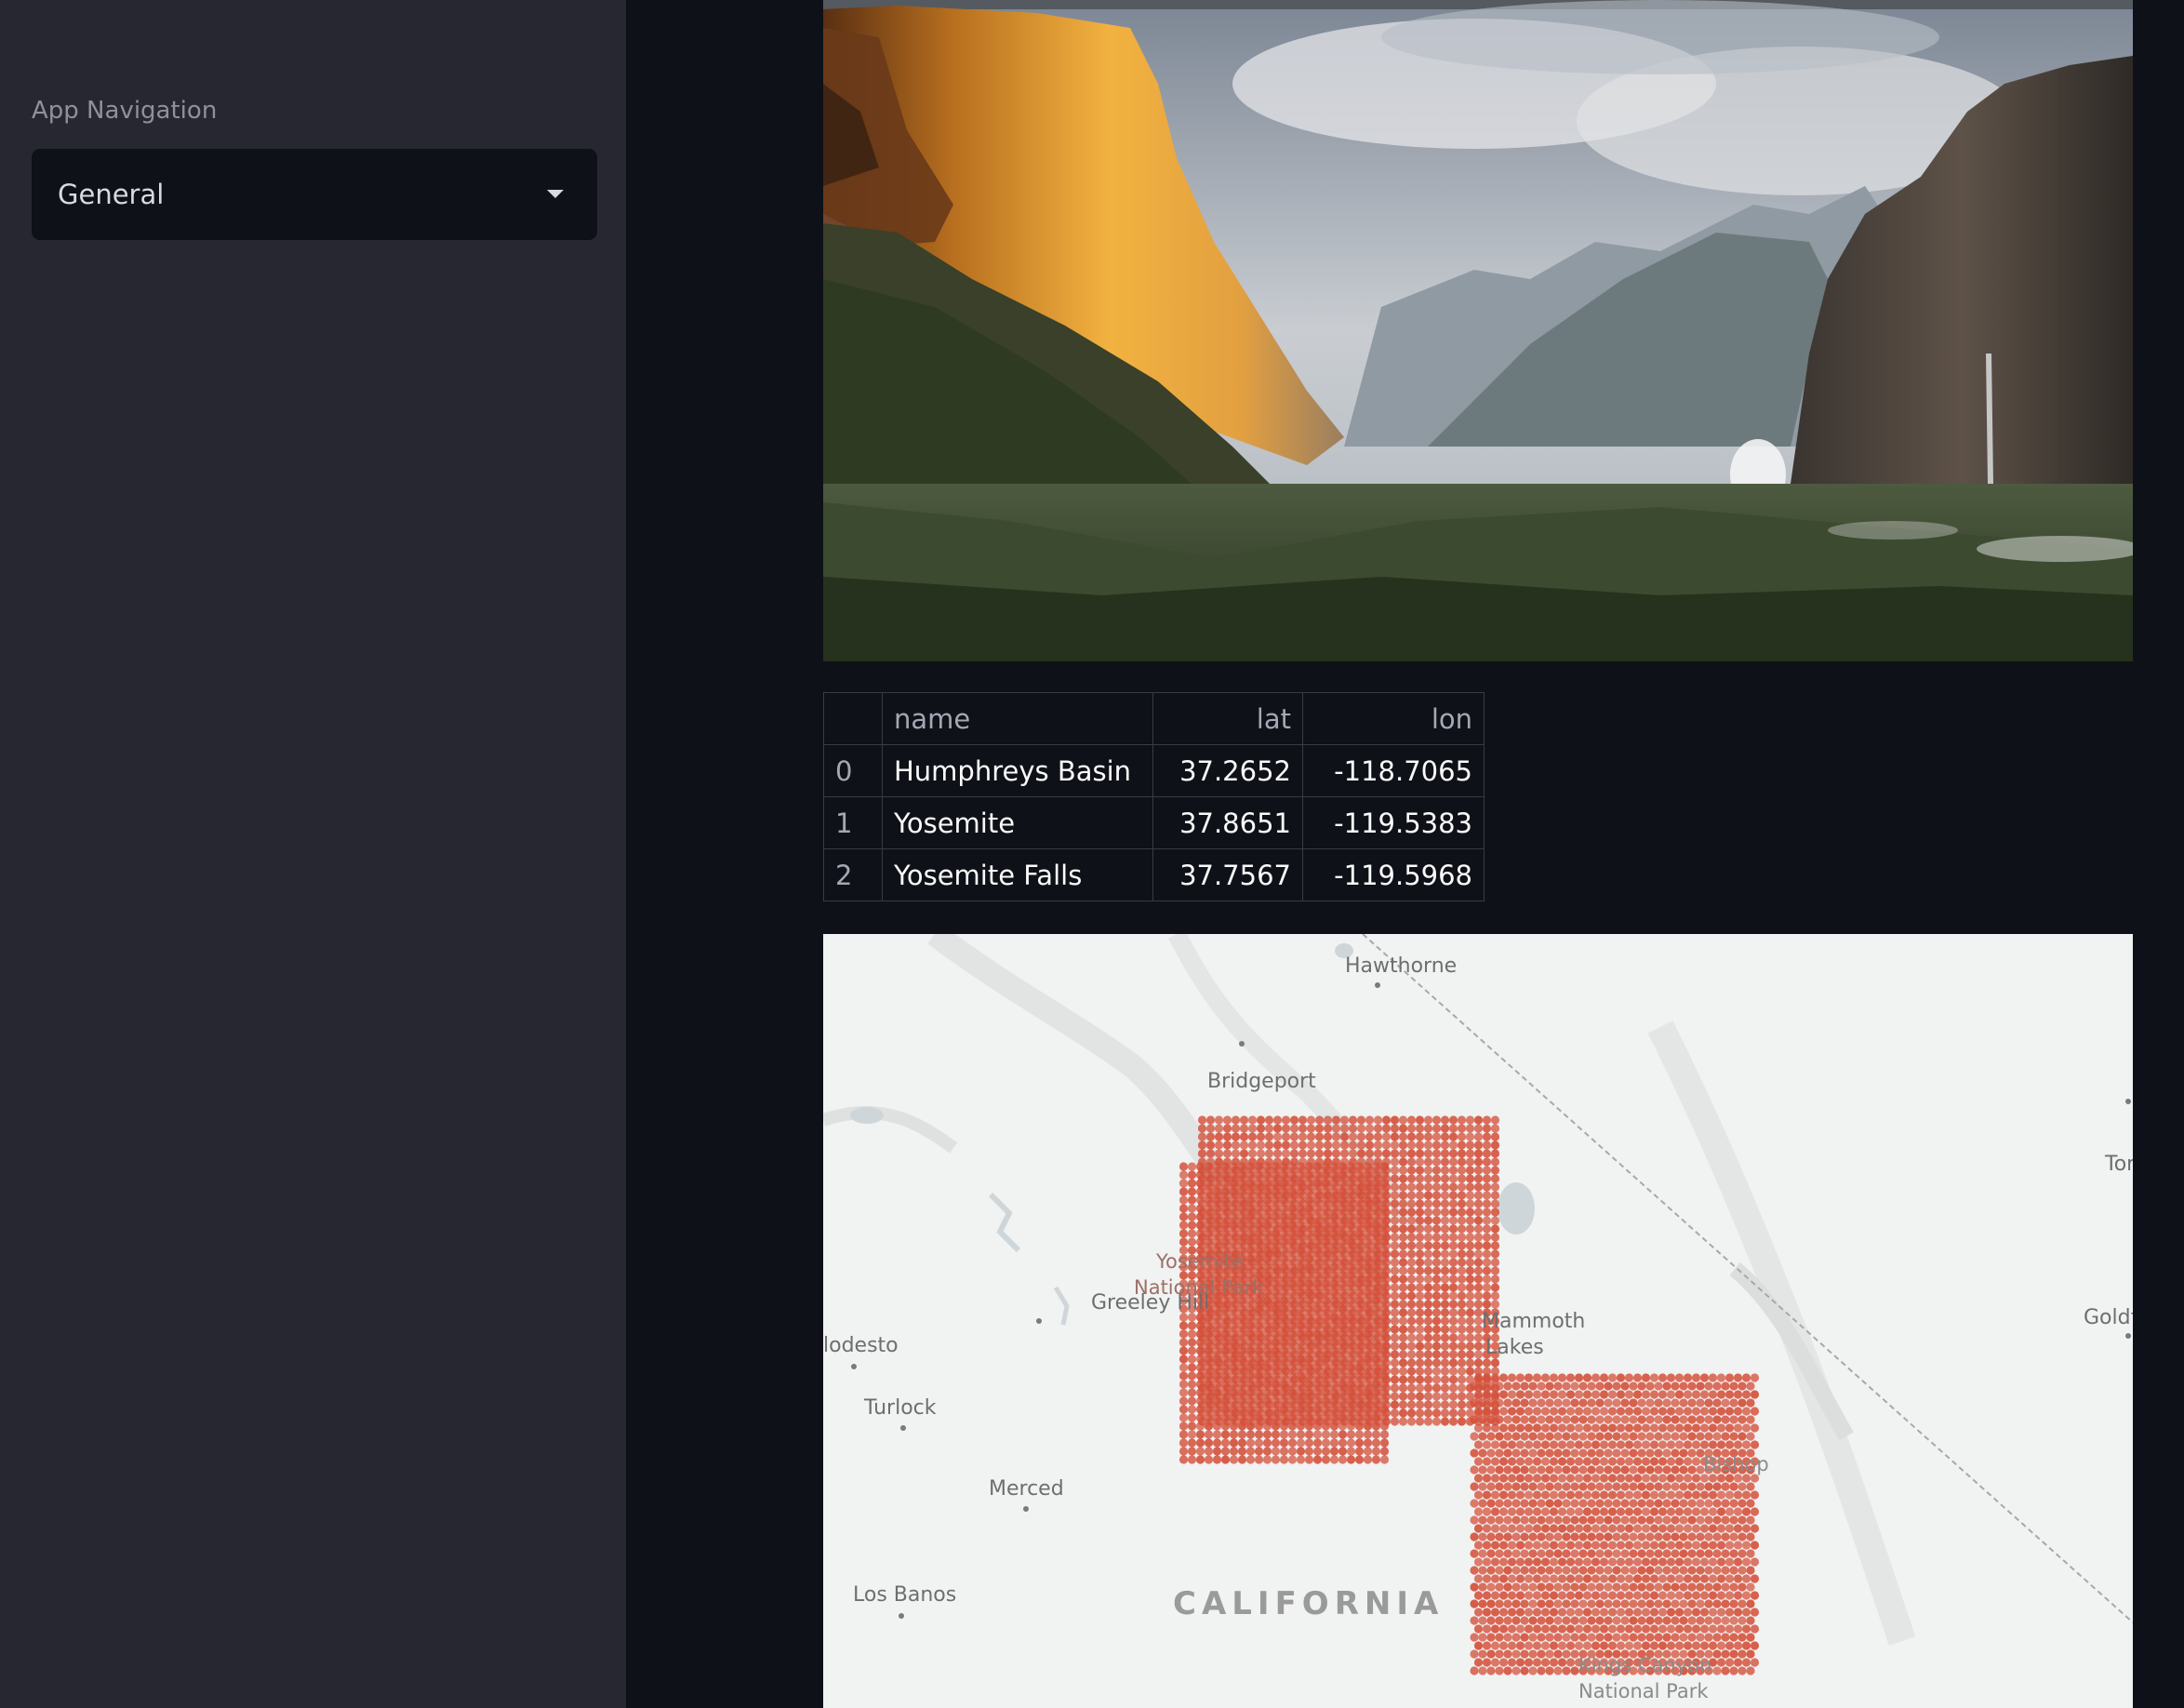 This screenshot has height=1708, width=2184. What do you see at coordinates (314, 194) in the screenshot?
I see `navigation-select: General` at bounding box center [314, 194].